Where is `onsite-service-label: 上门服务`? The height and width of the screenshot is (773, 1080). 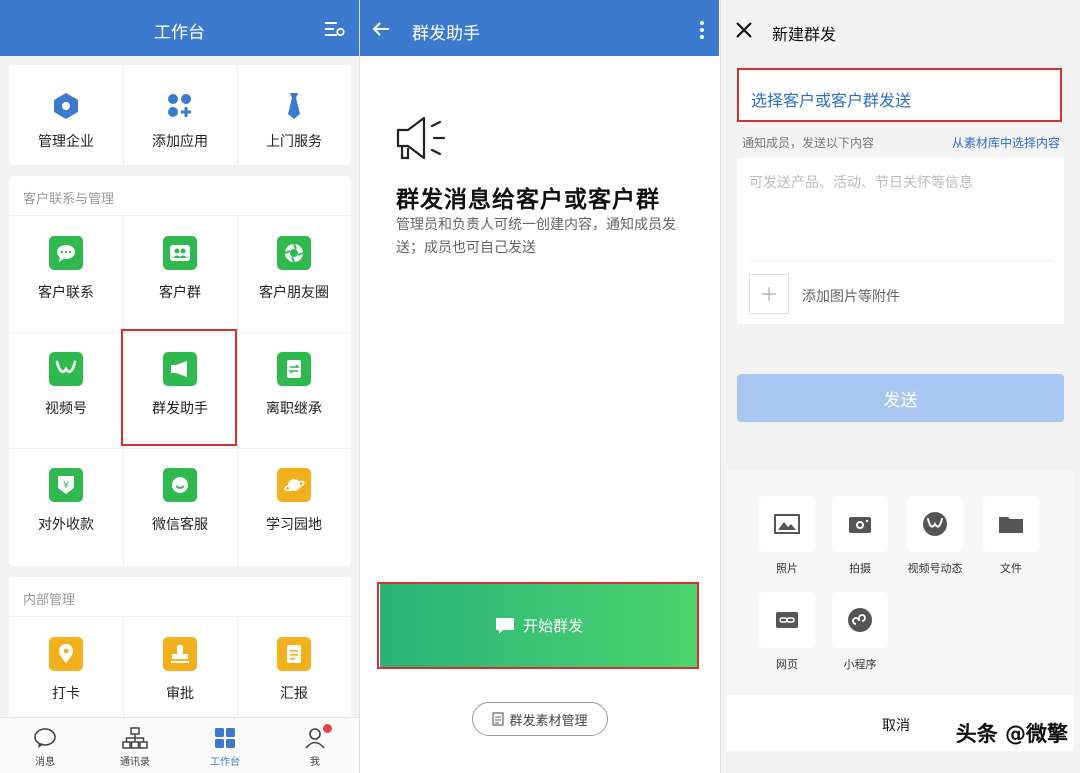
onsite-service-label: 上门服务 is located at coordinates (294, 142).